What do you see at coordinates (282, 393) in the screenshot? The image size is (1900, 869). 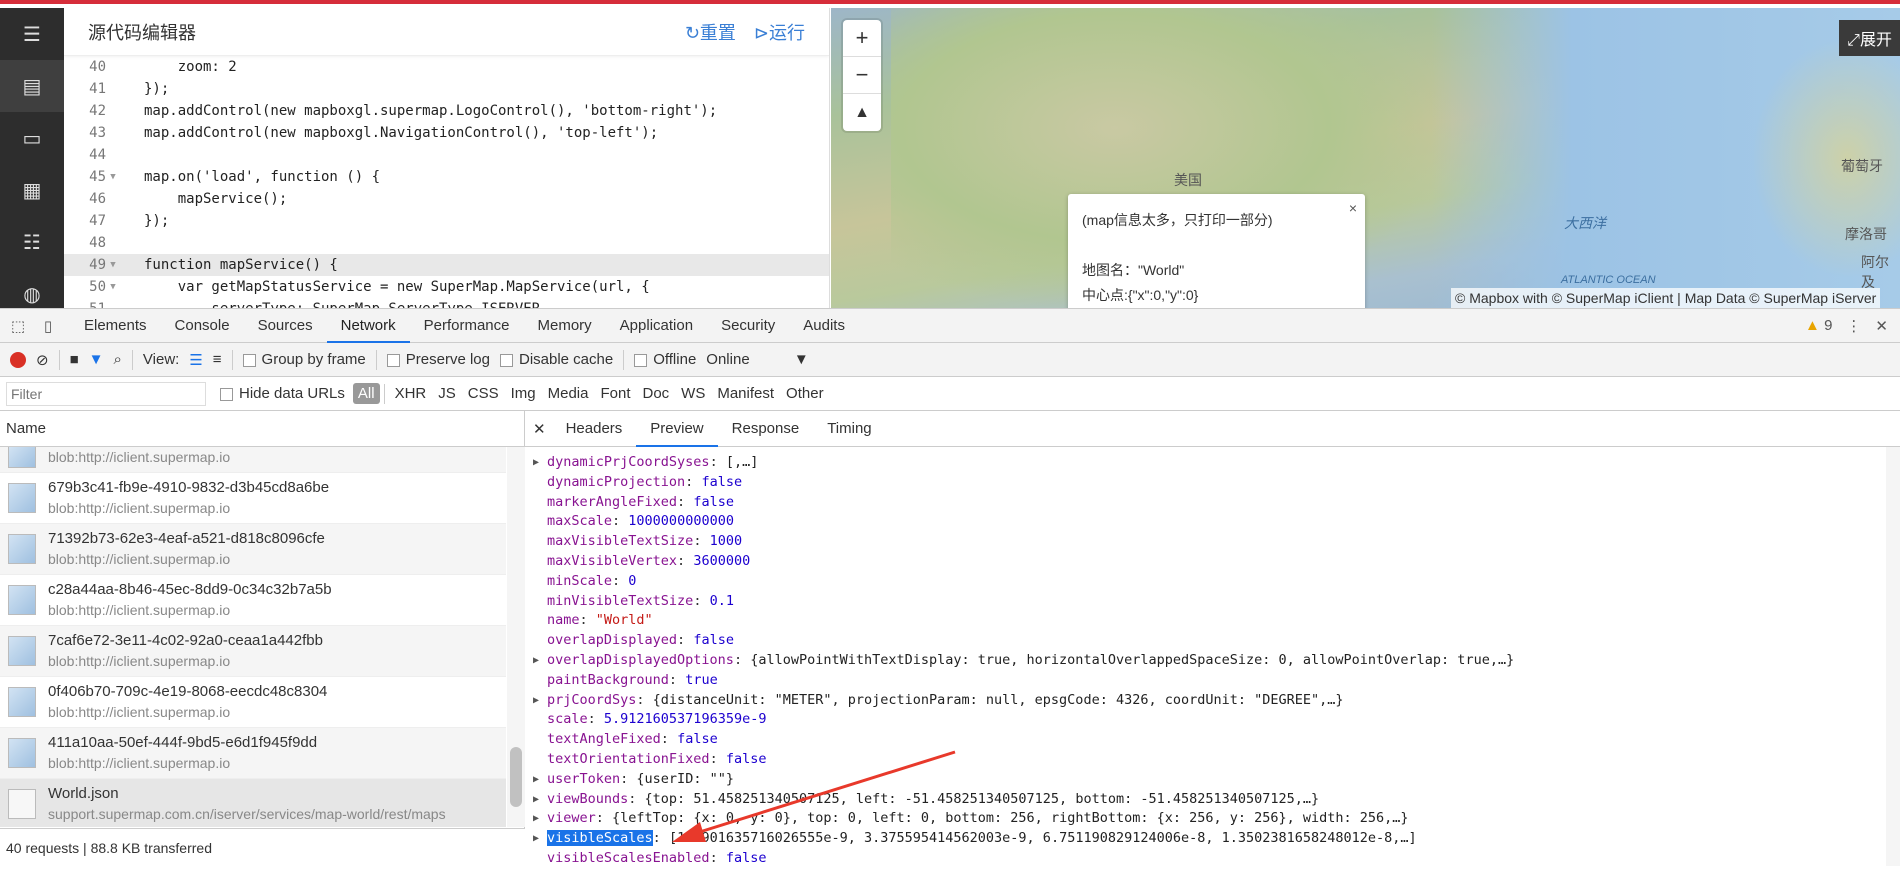 I see `hide-data-urls-checkbox: Hide data URLs` at bounding box center [282, 393].